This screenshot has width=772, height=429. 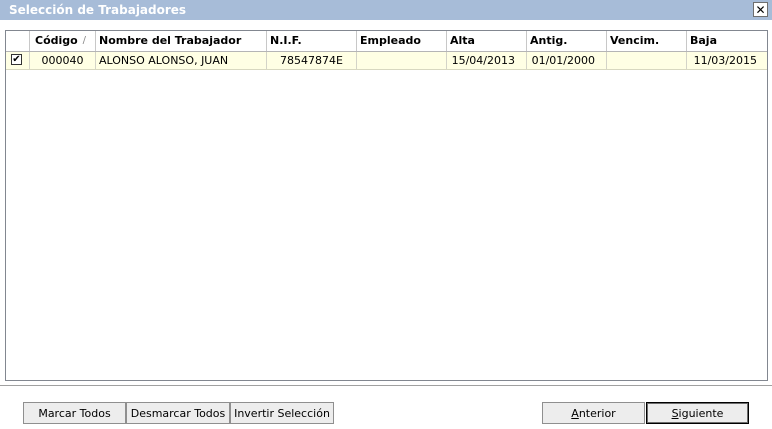 I want to click on cell-baja: 11/03/2015, so click(x=725, y=60).